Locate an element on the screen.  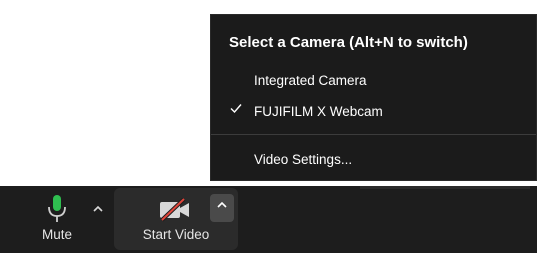
menu-item-integrated-camera: Integrated Camera is located at coordinates (373, 81).